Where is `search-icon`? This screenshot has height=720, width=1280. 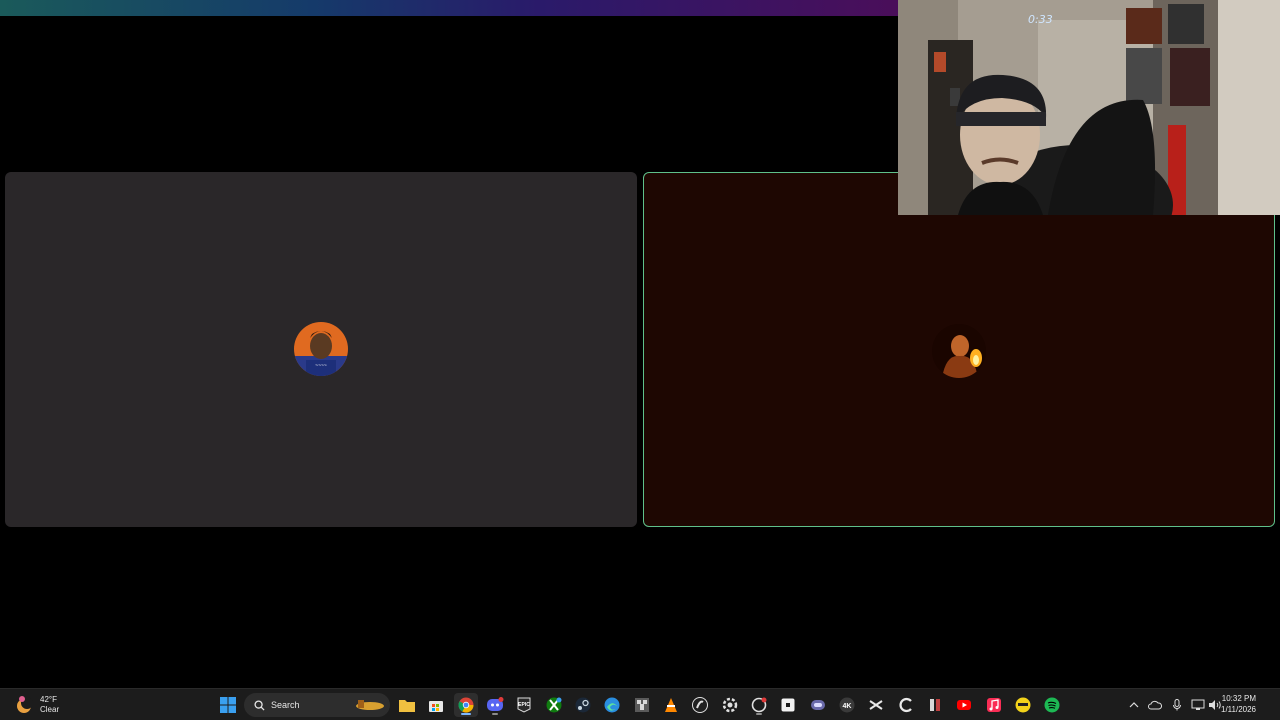 search-icon is located at coordinates (259, 705).